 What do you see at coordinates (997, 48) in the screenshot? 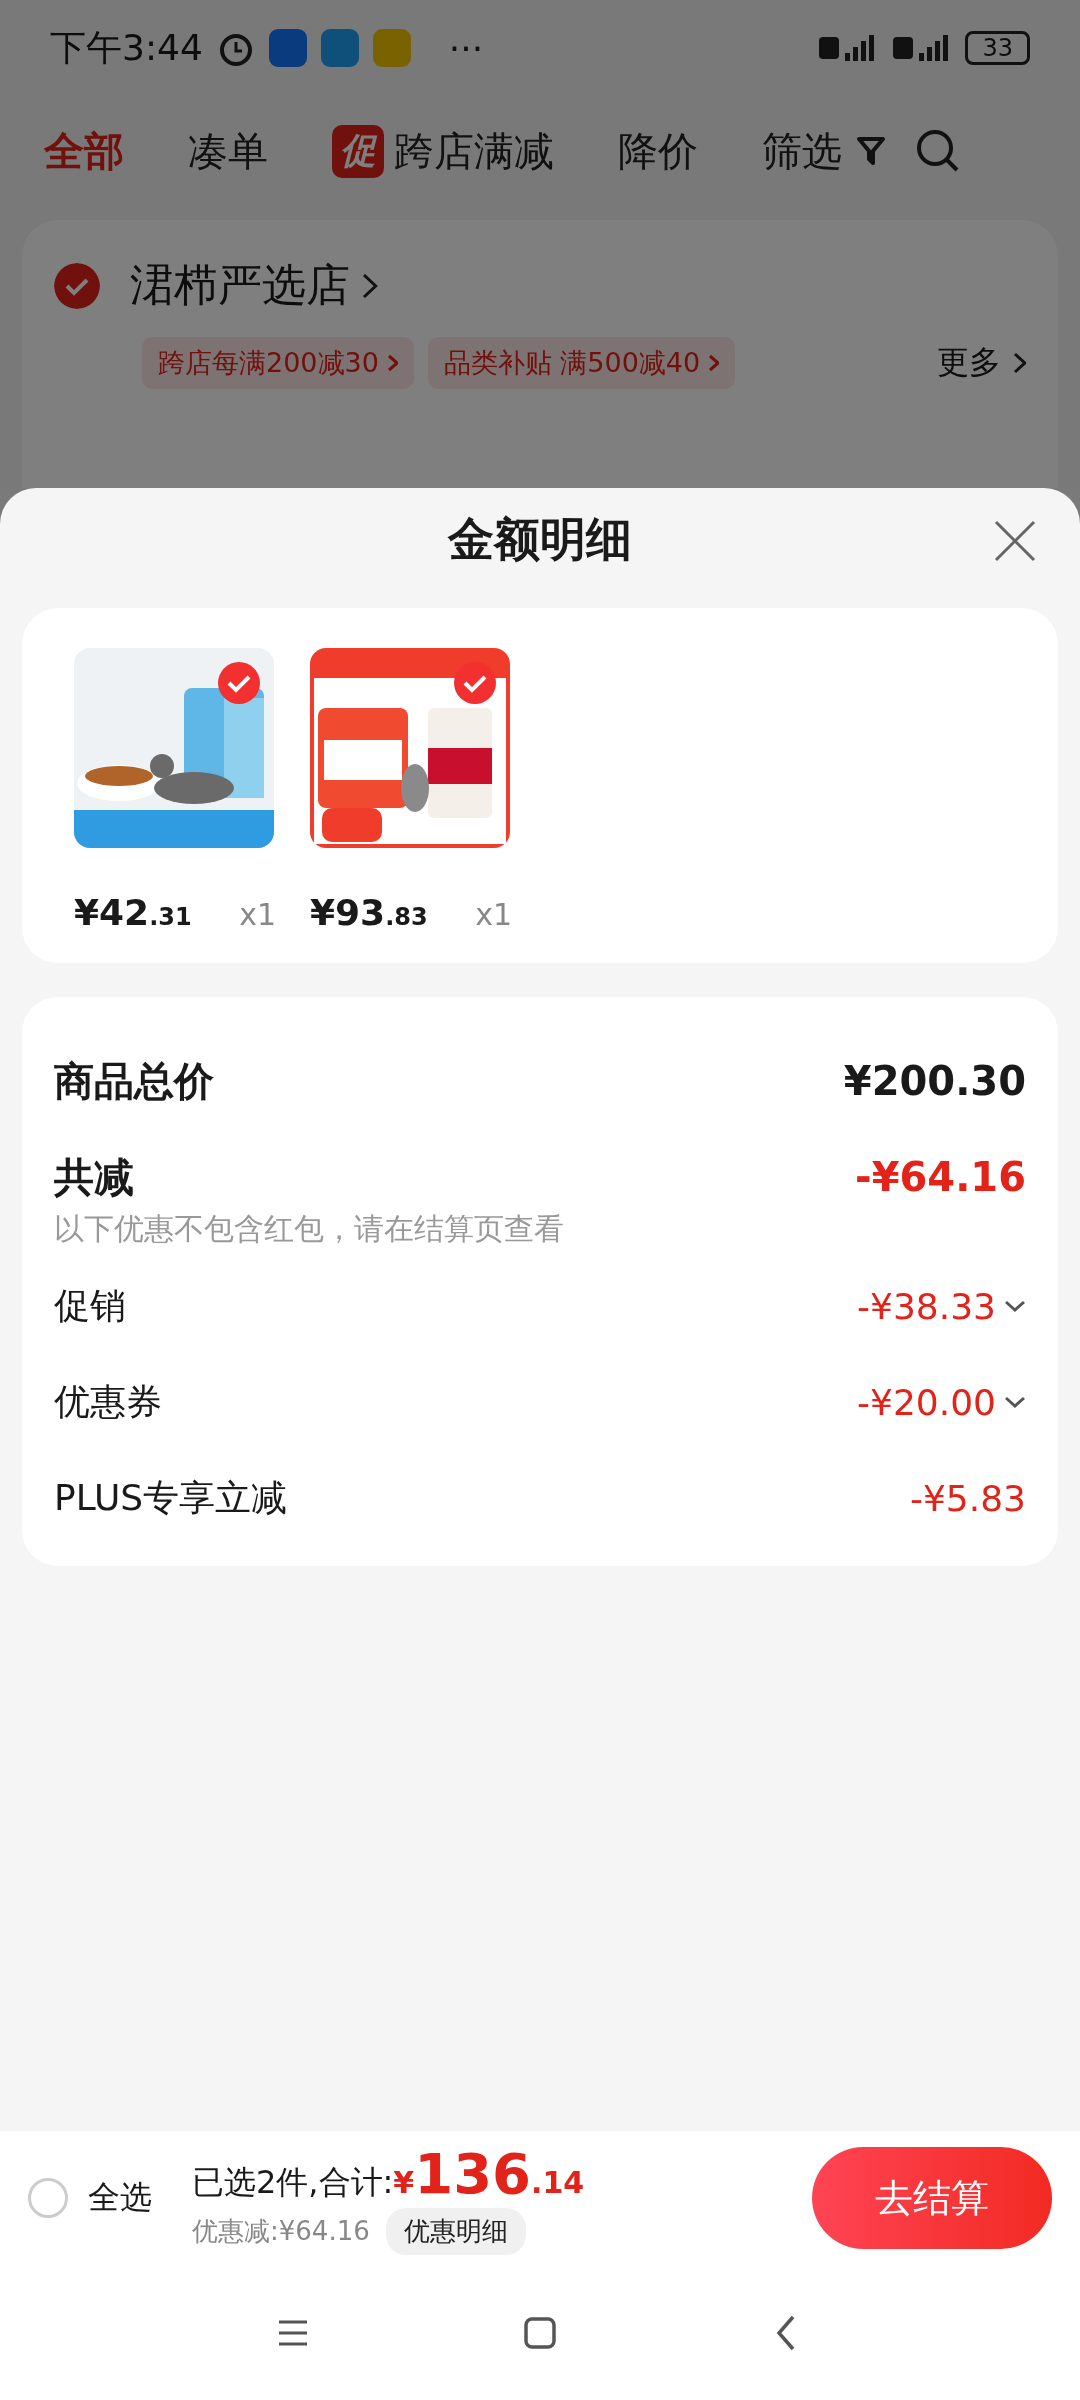
I see `battery-indicator: 33` at bounding box center [997, 48].